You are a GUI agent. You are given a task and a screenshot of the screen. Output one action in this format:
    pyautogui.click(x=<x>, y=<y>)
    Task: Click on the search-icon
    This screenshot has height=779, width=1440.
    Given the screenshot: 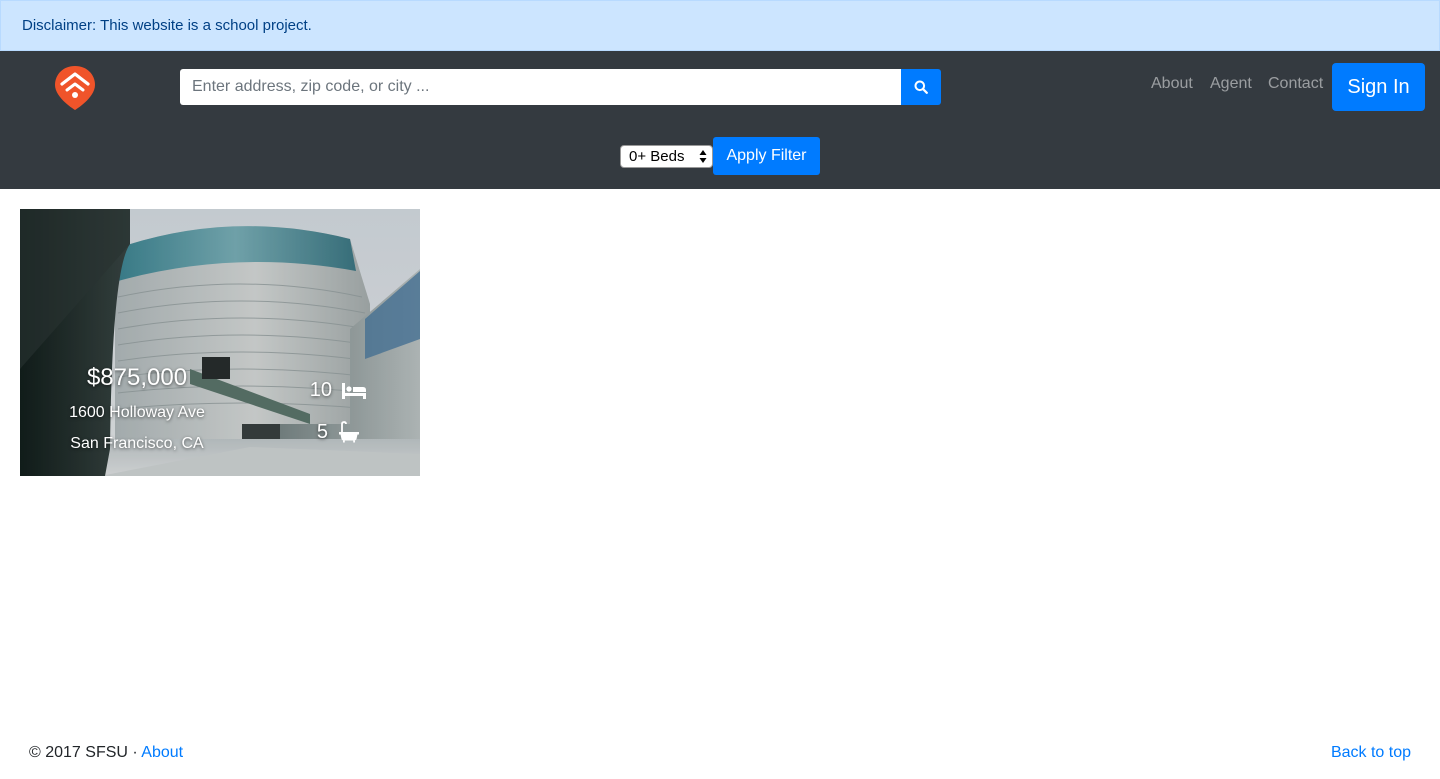 What is the action you would take?
    pyautogui.click(x=921, y=87)
    